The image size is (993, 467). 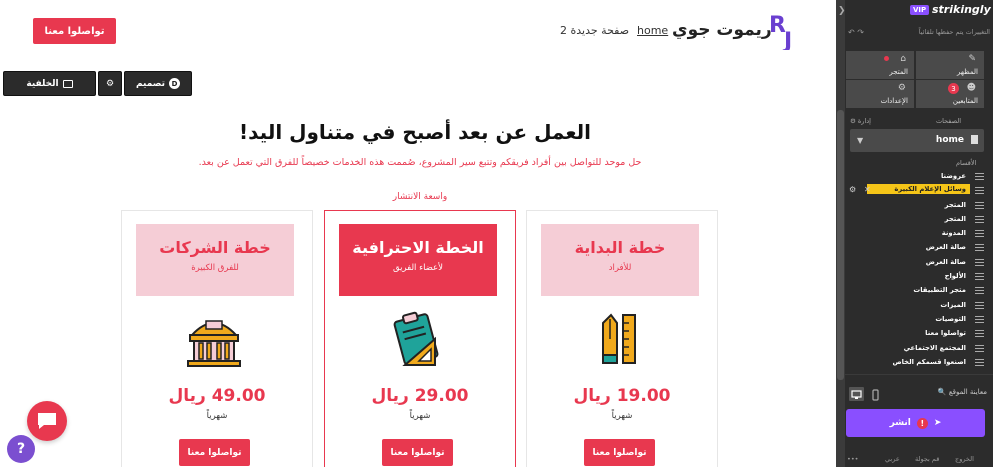 I want to click on section-item: المجتمع الاجتماعي, so click(x=916, y=349).